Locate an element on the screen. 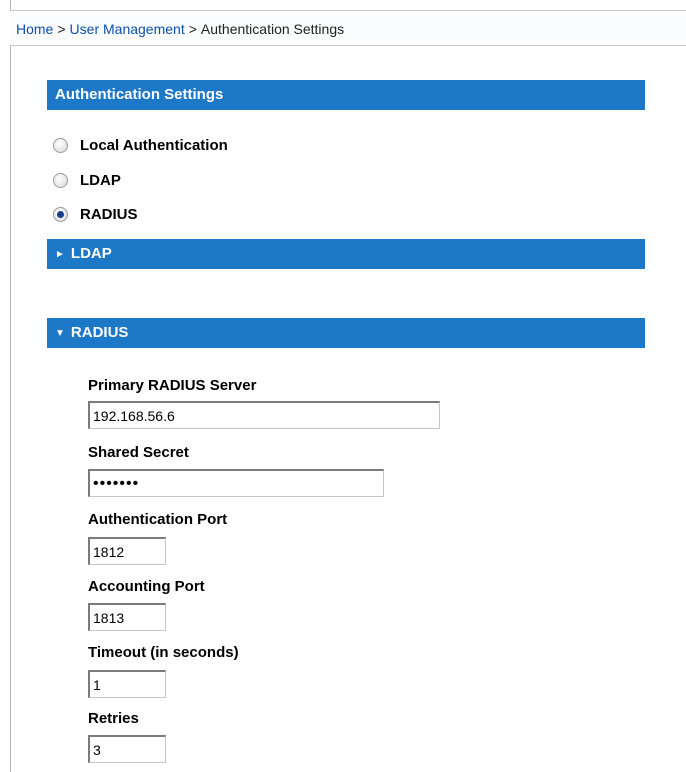 This screenshot has width=686, height=772. radio-ldap: LDAP is located at coordinates (87, 180).